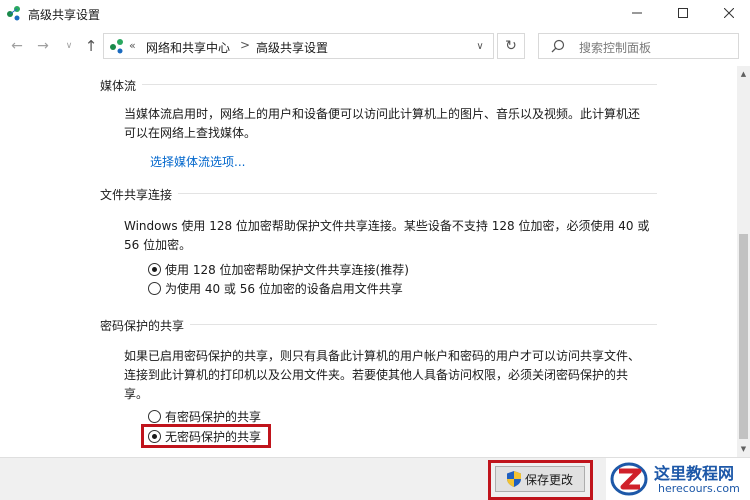 This screenshot has width=750, height=500. Describe the element at coordinates (158, 245) in the screenshot. I see `file-sharing-description-line: 56 位加密。` at that location.